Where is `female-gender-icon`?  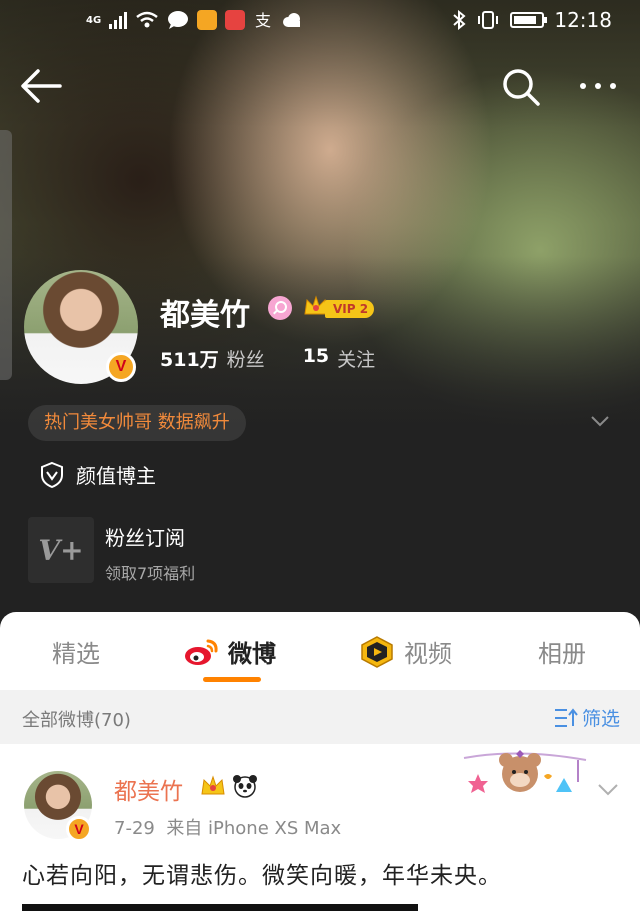 female-gender-icon is located at coordinates (280, 308).